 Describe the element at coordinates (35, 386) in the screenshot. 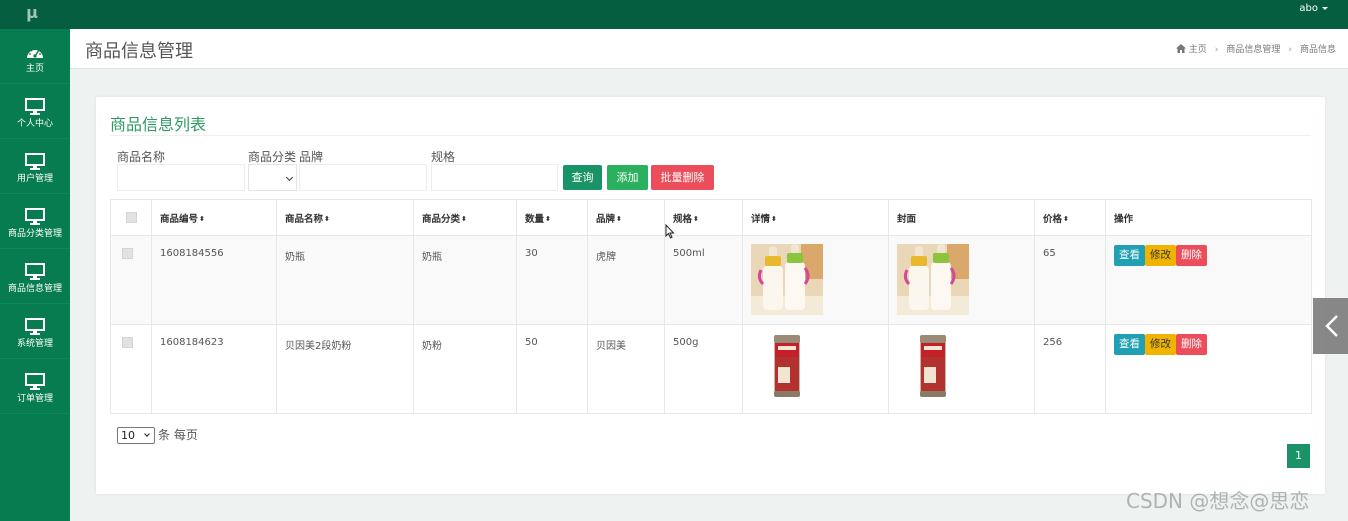

I see `sidebar-item-orders: 订单管理` at that location.